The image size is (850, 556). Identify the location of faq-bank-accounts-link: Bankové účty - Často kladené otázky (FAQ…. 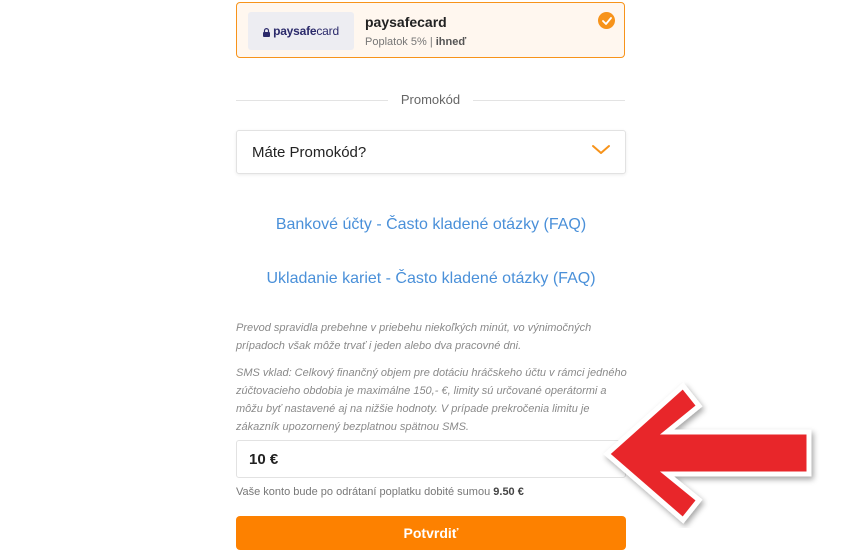
(431, 225).